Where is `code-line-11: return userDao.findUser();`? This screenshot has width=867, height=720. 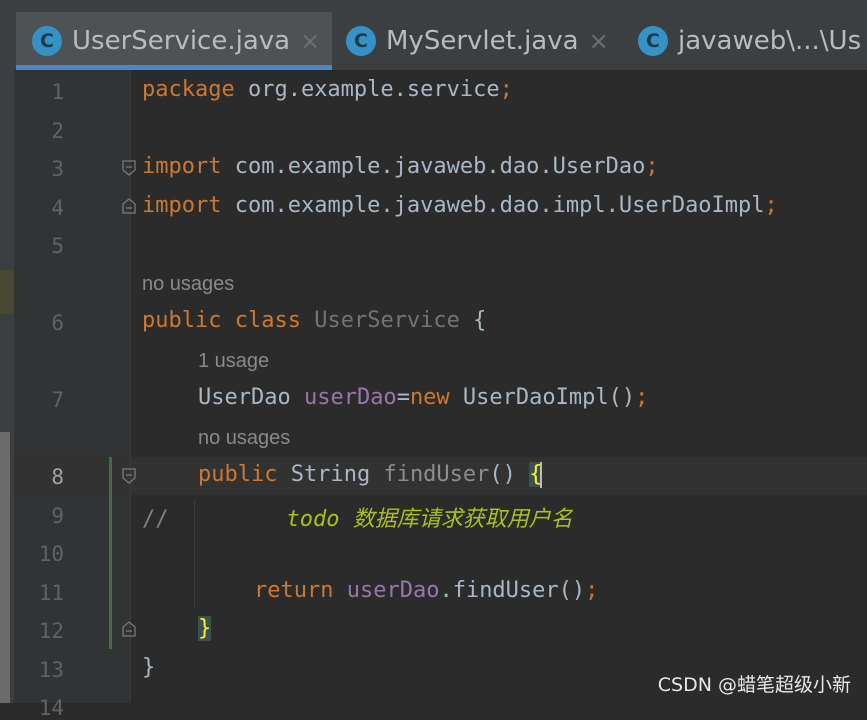 code-line-11: return userDao.findUser(); is located at coordinates (426, 590).